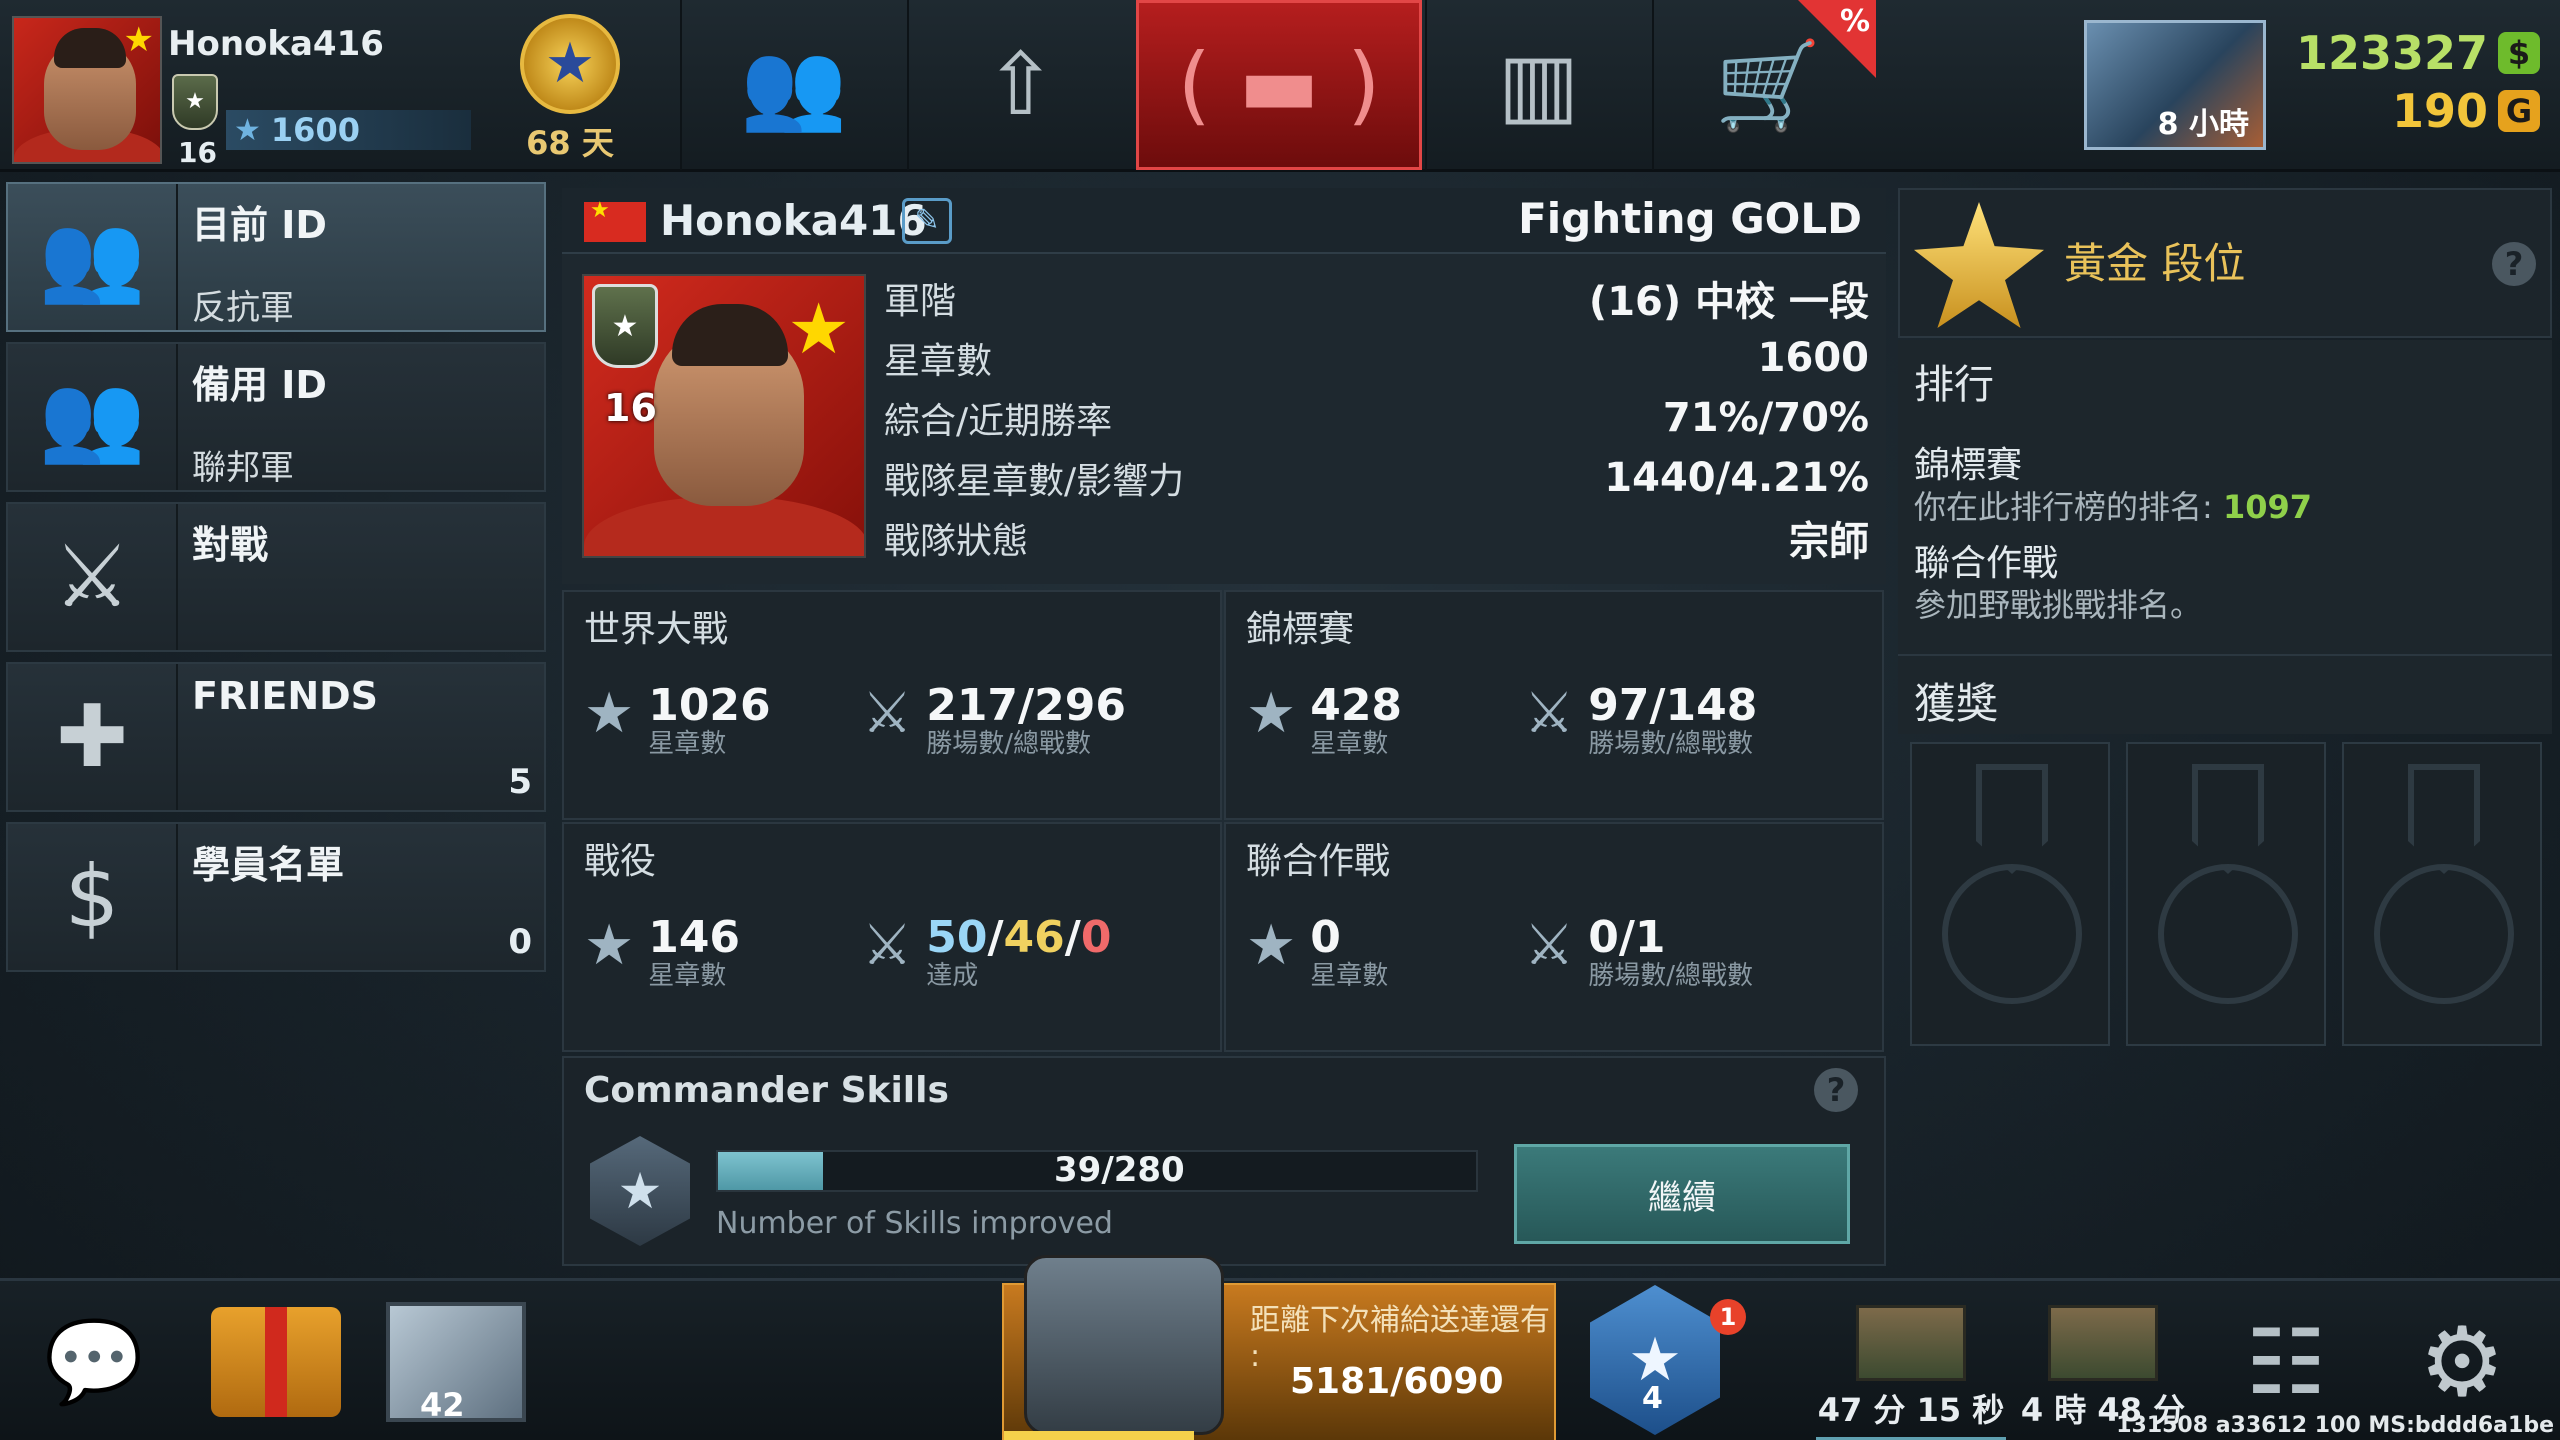  I want to click on player-card: ★ Honoka416 ★ 16 ★ 1600, so click(239, 89).